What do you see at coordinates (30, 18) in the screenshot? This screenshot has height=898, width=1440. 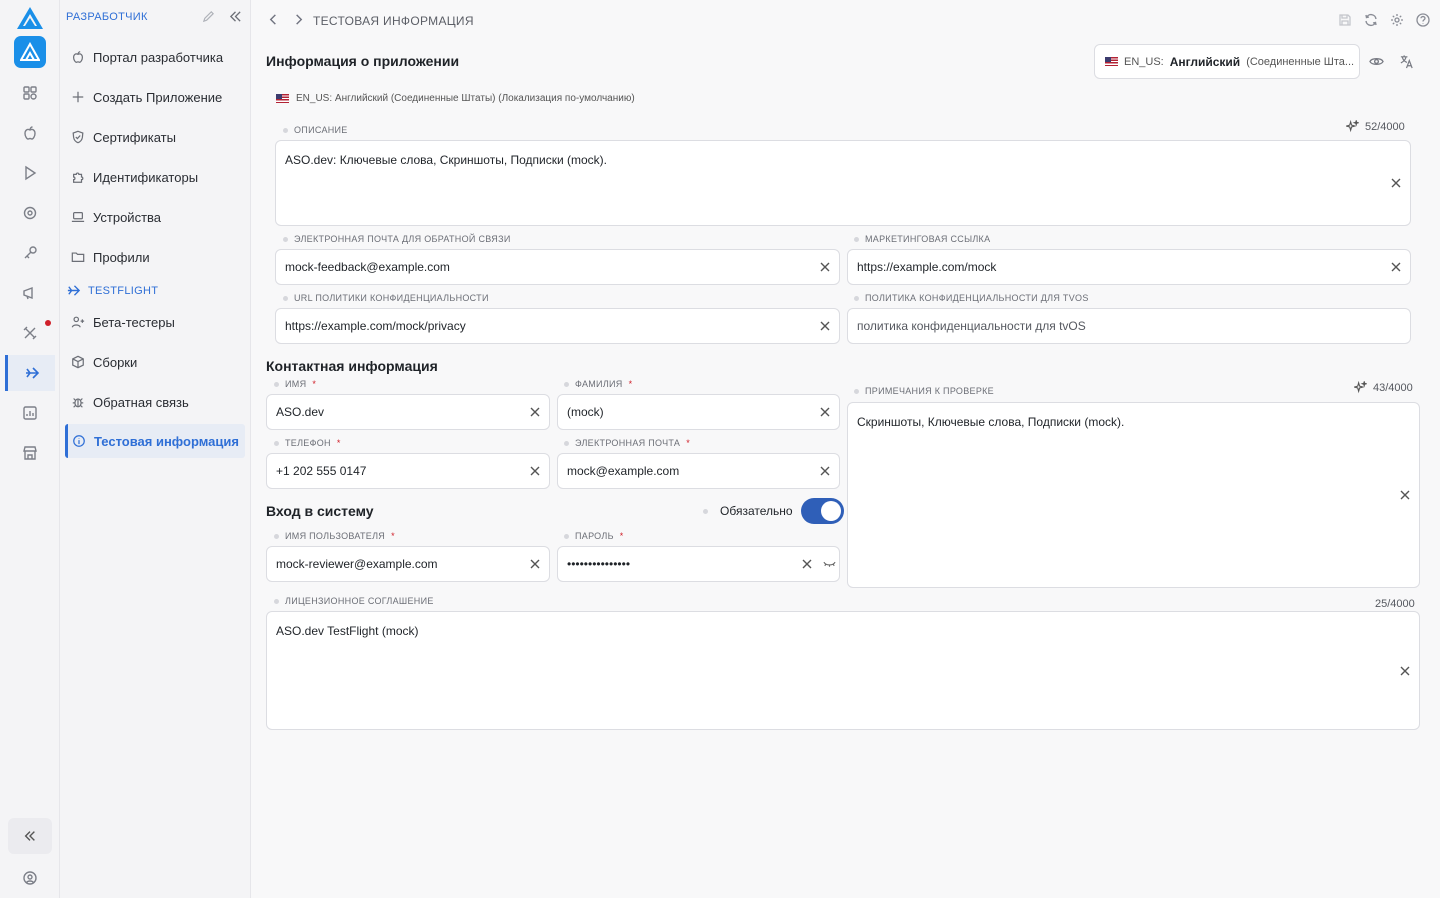 I see `asodev-logo-icon` at bounding box center [30, 18].